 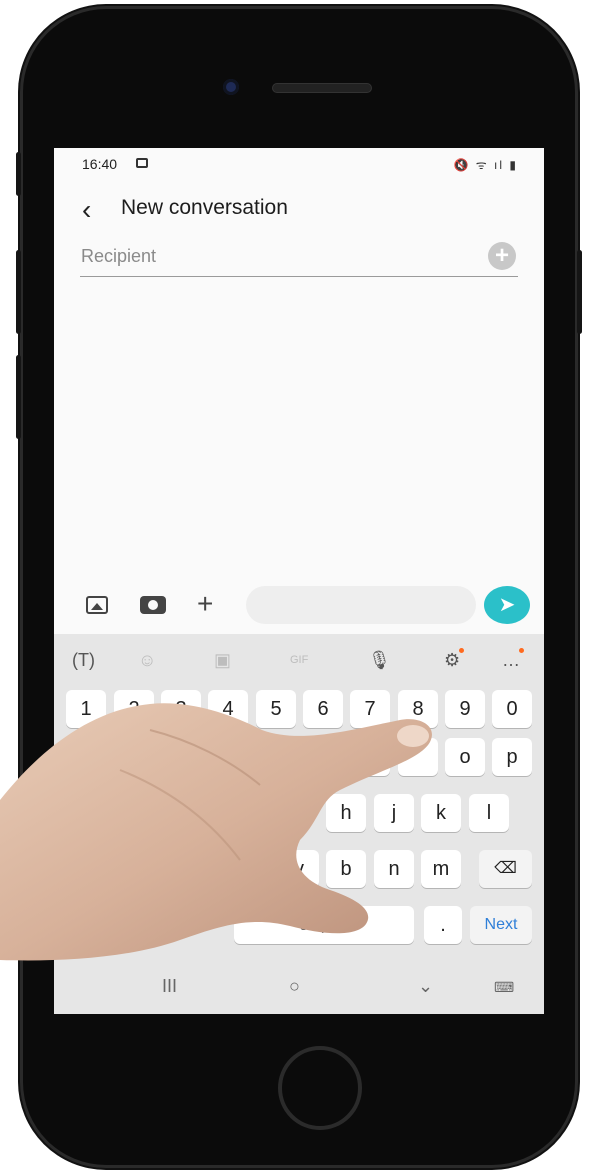 I want to click on status-indicators: 🔇 ᯤ ıl ▮, so click(x=485, y=165).